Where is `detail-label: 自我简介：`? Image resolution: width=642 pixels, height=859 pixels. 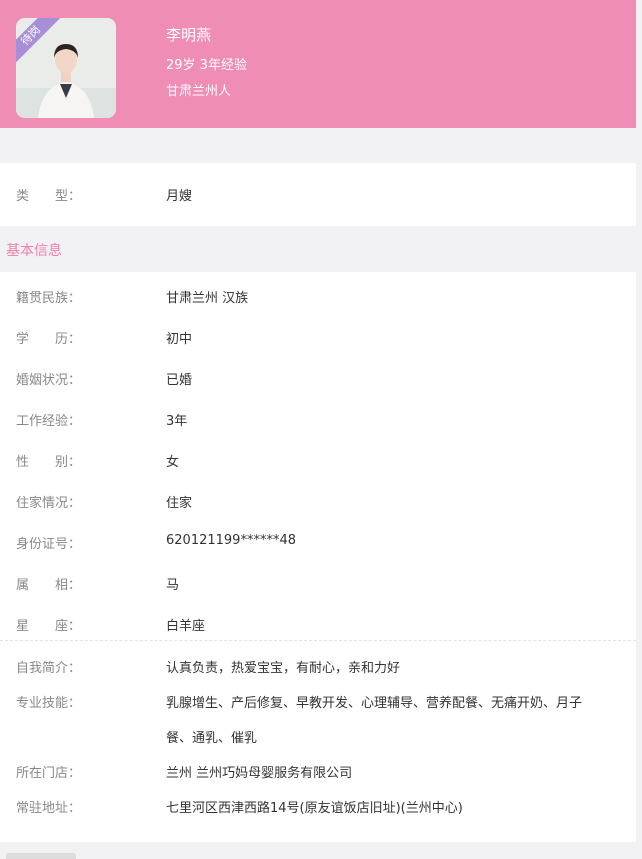 detail-label: 自我简介： is located at coordinates (49, 668).